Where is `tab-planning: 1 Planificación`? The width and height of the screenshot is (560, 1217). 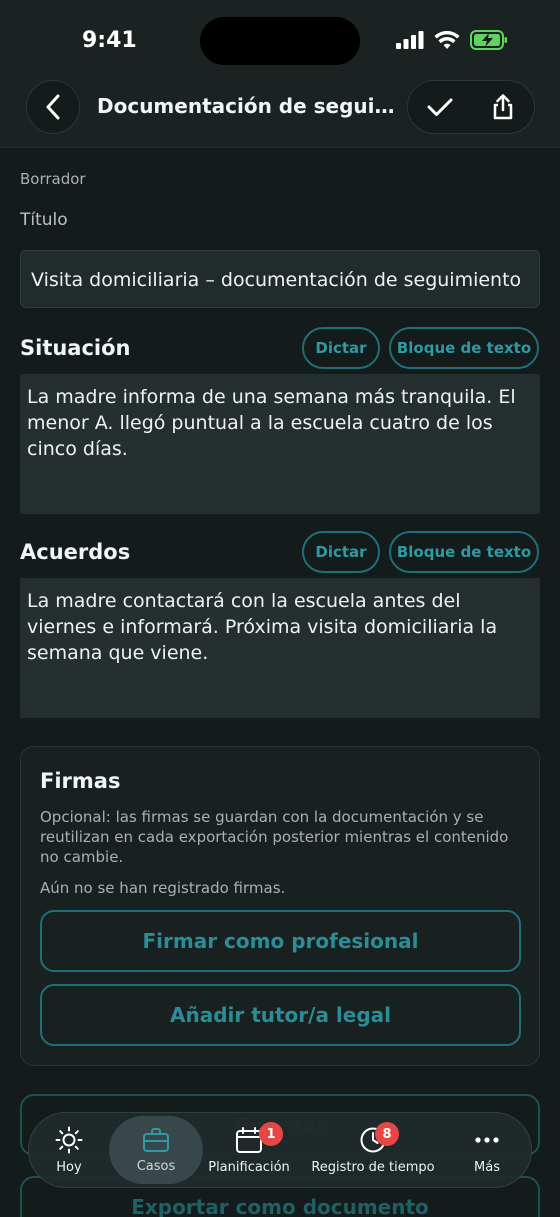 tab-planning: 1 Planificación is located at coordinates (249, 1150).